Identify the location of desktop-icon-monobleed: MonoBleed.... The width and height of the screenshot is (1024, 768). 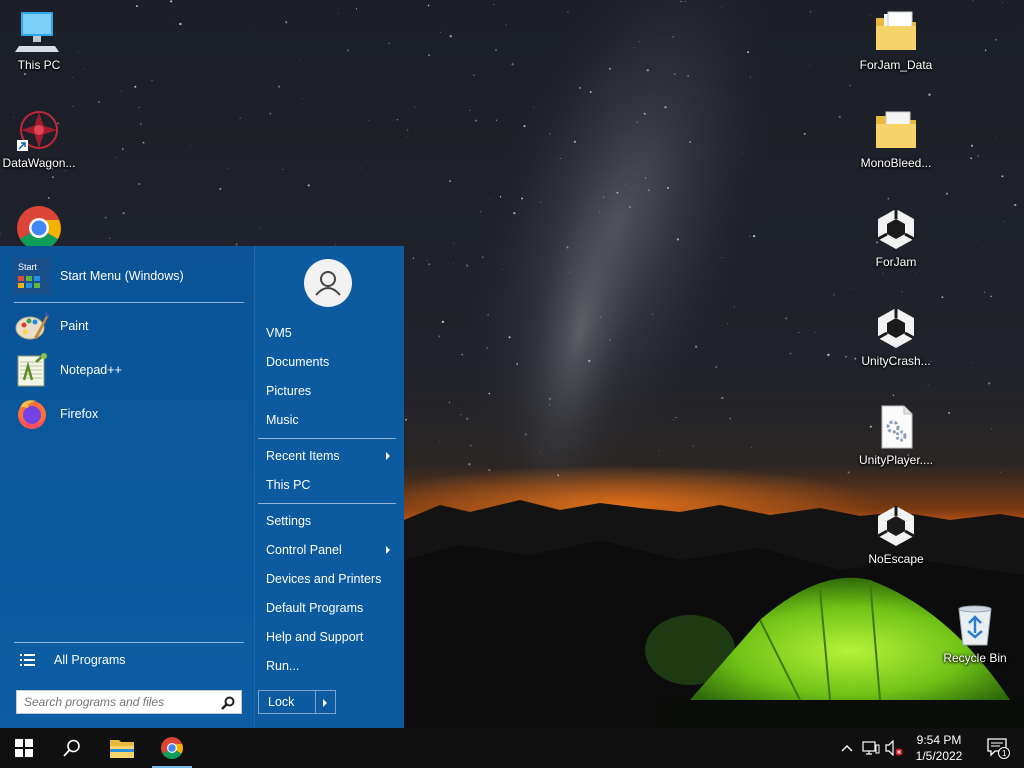
(896, 138).